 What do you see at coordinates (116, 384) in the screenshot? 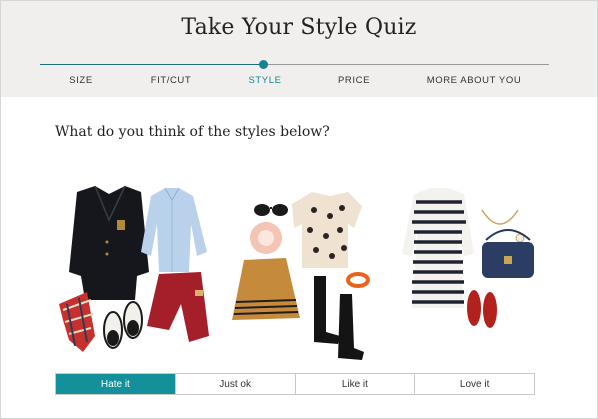
I see `hate-it-button: Hate it` at bounding box center [116, 384].